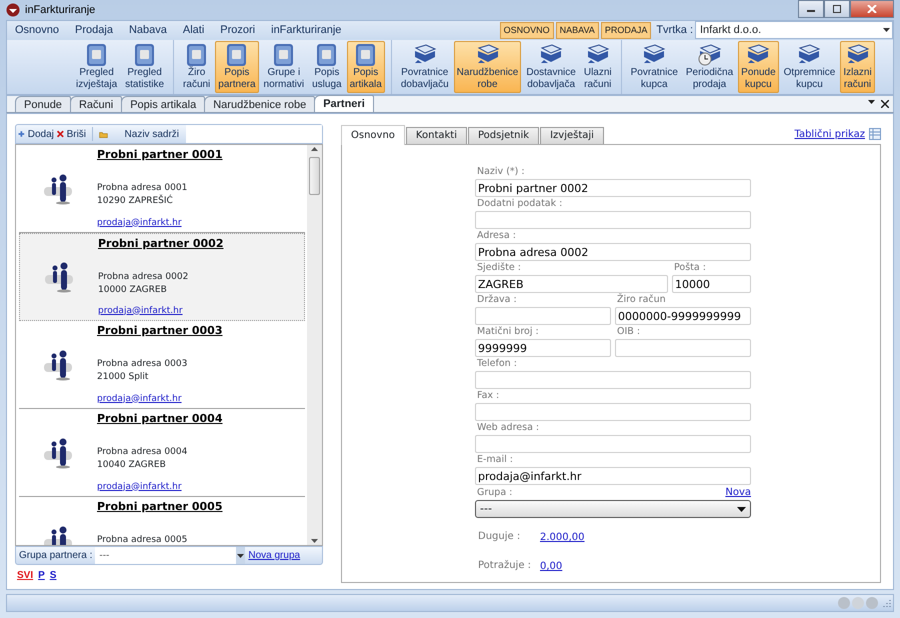 The image size is (900, 618). I want to click on menu-item: Alati, so click(193, 30).